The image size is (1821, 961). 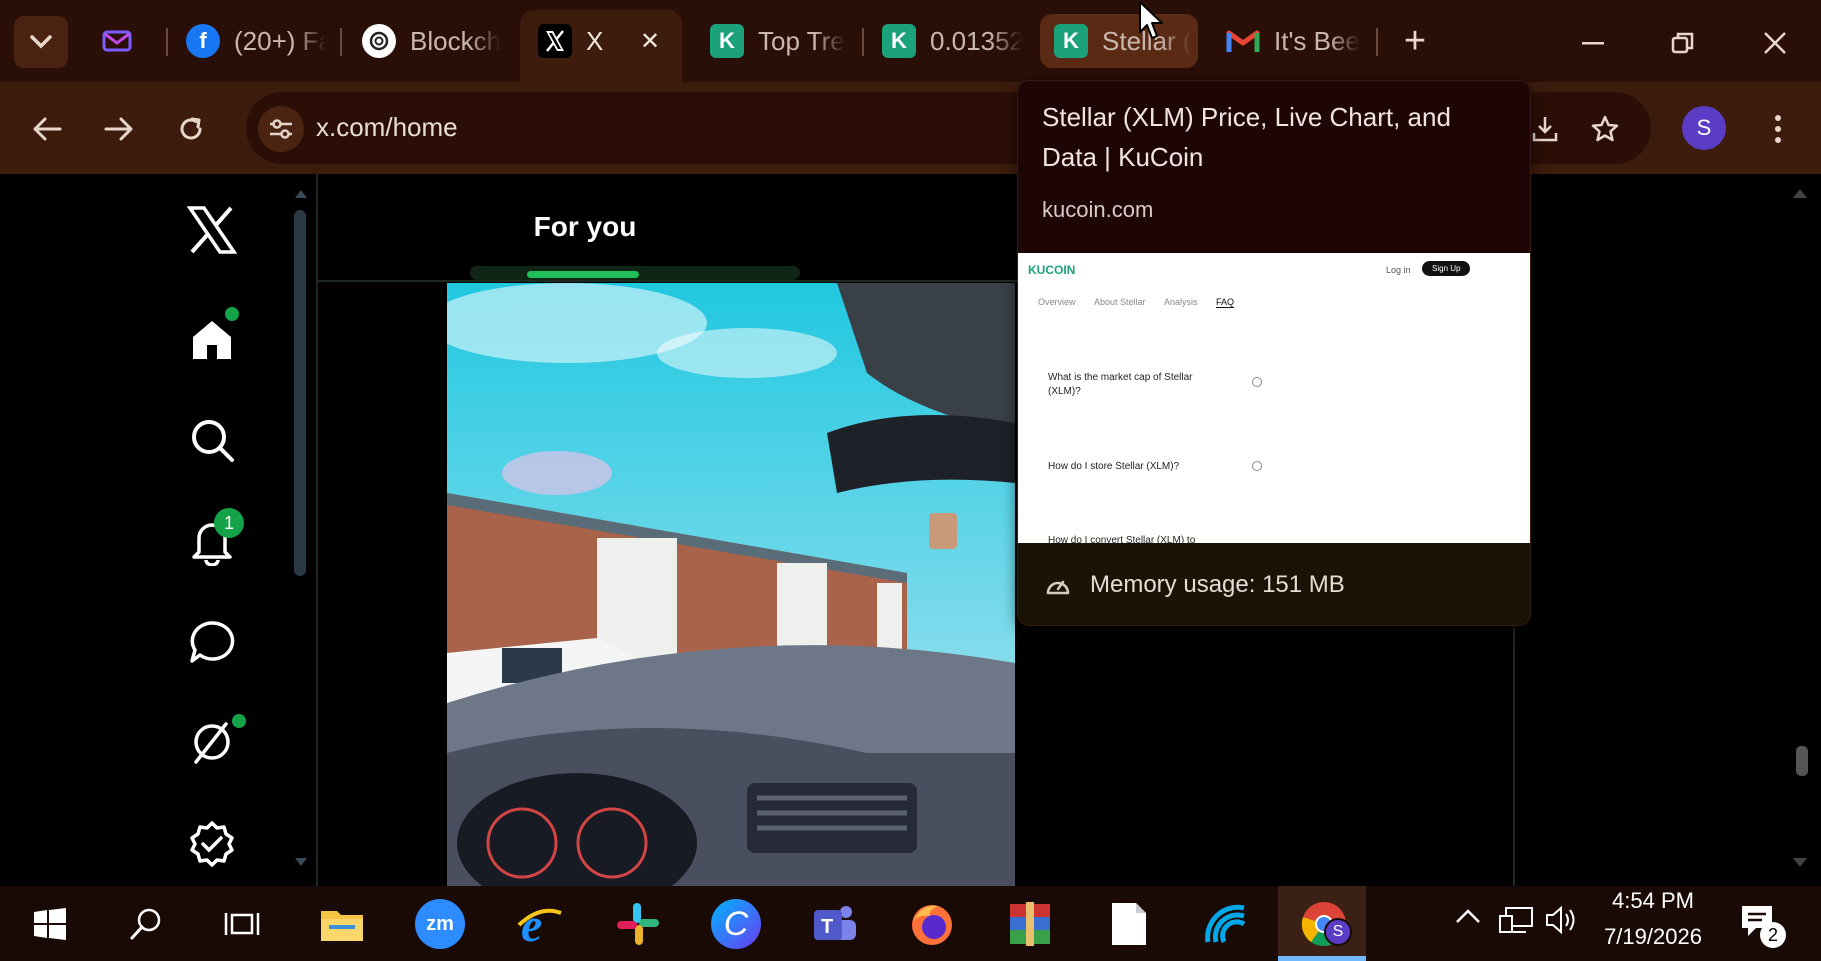 I want to click on menu-button, so click(x=1778, y=129).